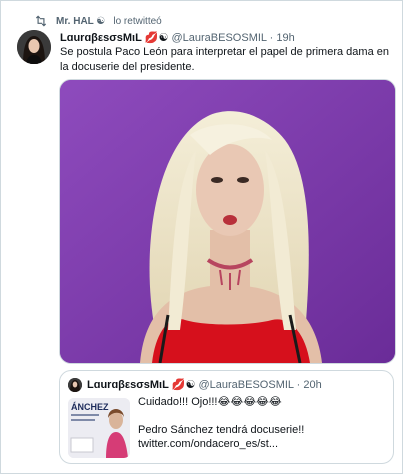  Describe the element at coordinates (34, 47) in the screenshot. I see `avatar` at that location.